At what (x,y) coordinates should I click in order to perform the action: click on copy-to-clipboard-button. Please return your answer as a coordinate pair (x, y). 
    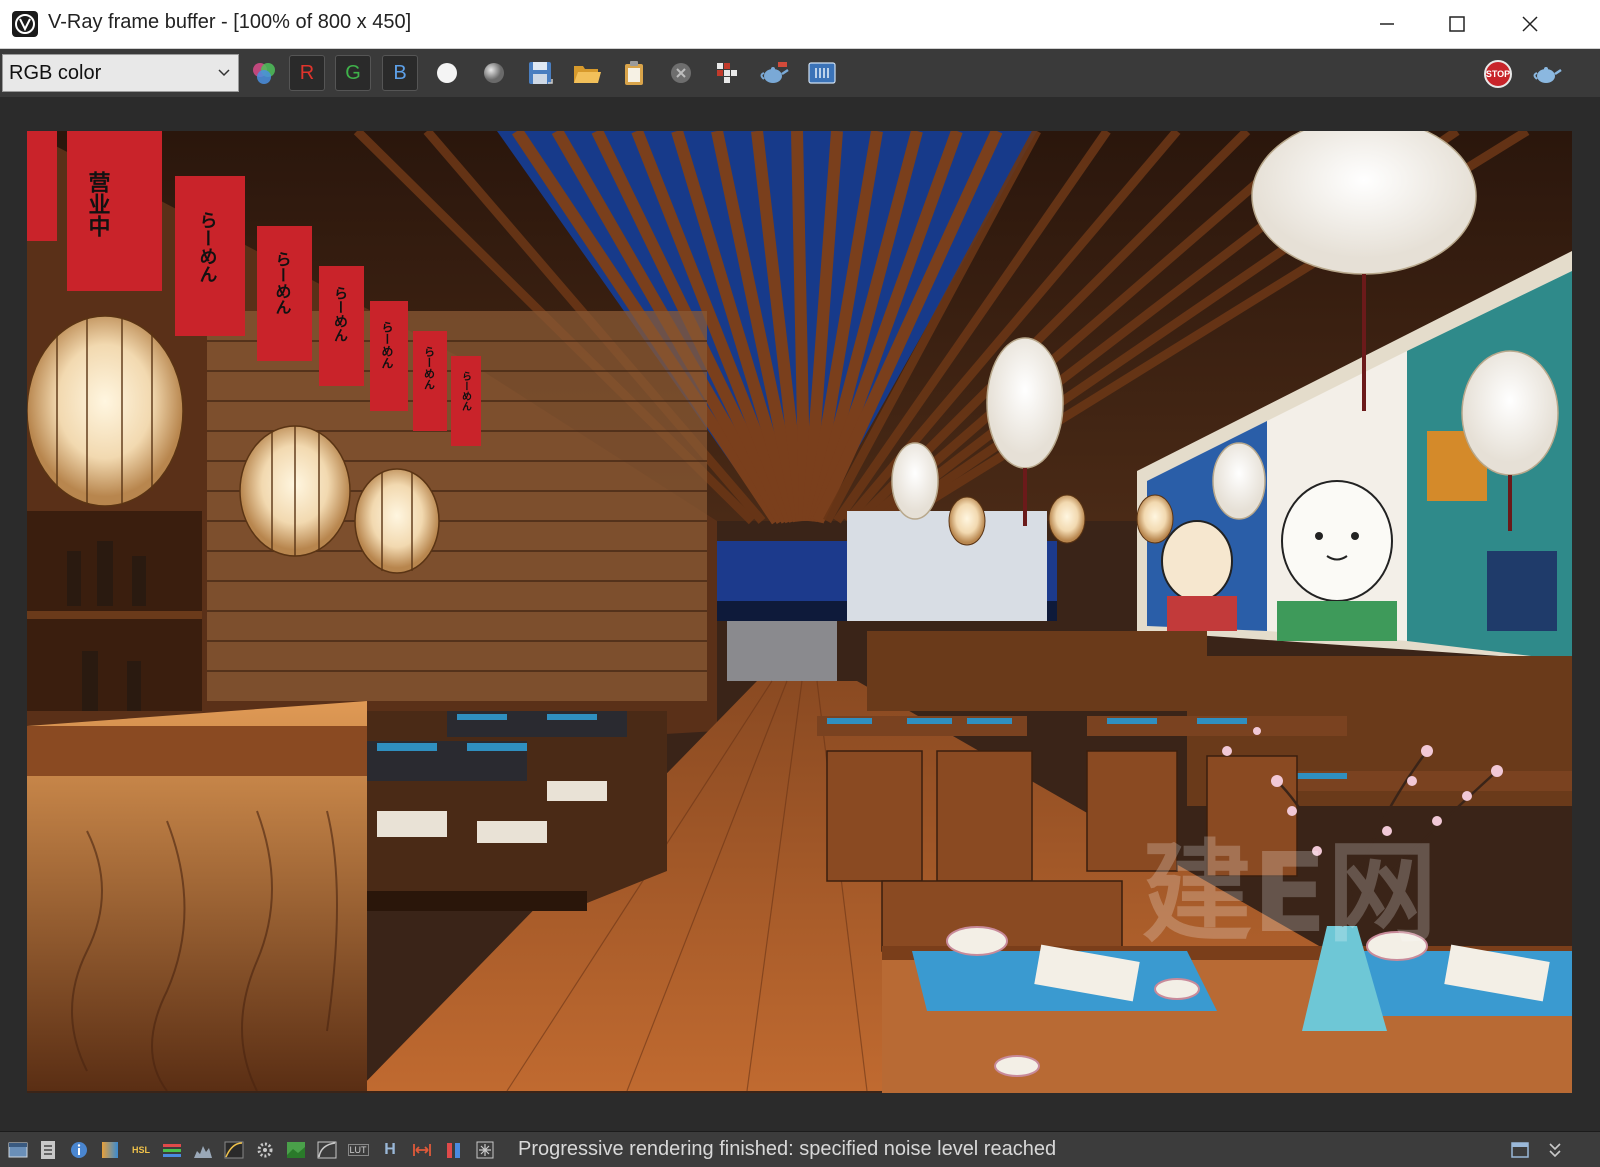
    Looking at the image, I should click on (634, 73).